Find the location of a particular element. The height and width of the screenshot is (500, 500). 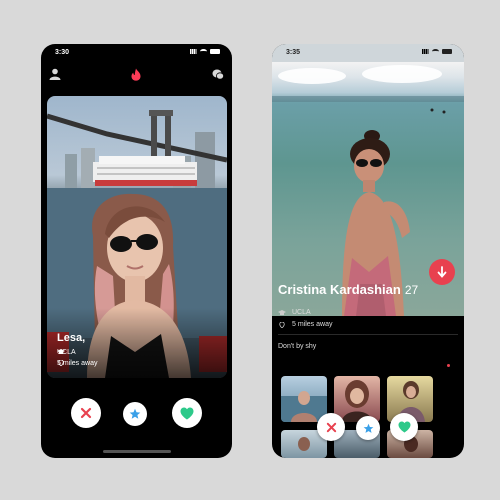

top-nav is located at coordinates (136, 75).